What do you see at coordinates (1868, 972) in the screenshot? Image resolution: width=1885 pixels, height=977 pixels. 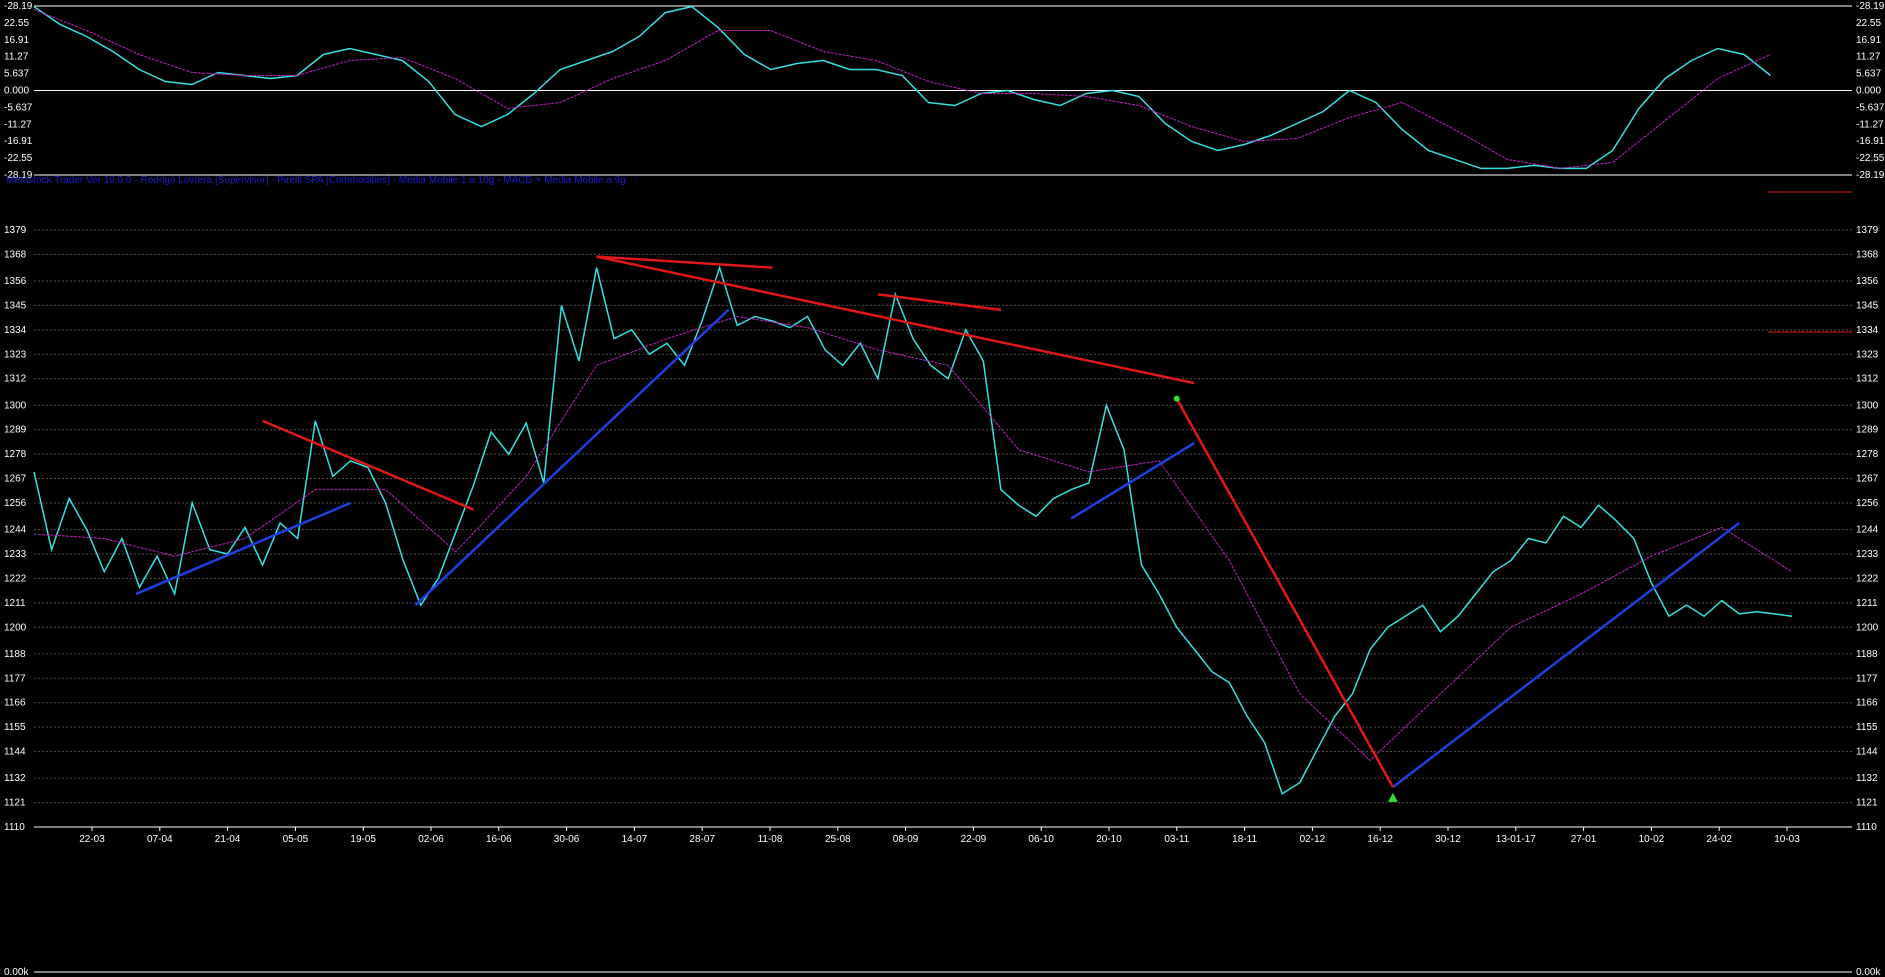 I see `volume-y-tick-right: 0.00k` at bounding box center [1868, 972].